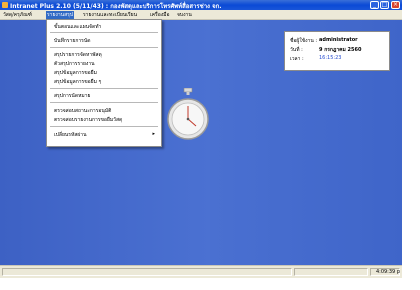 The height and width of the screenshot is (290, 420). I want to click on user-label: ชื่อผู้ใช้งาน :, so click(304, 41).